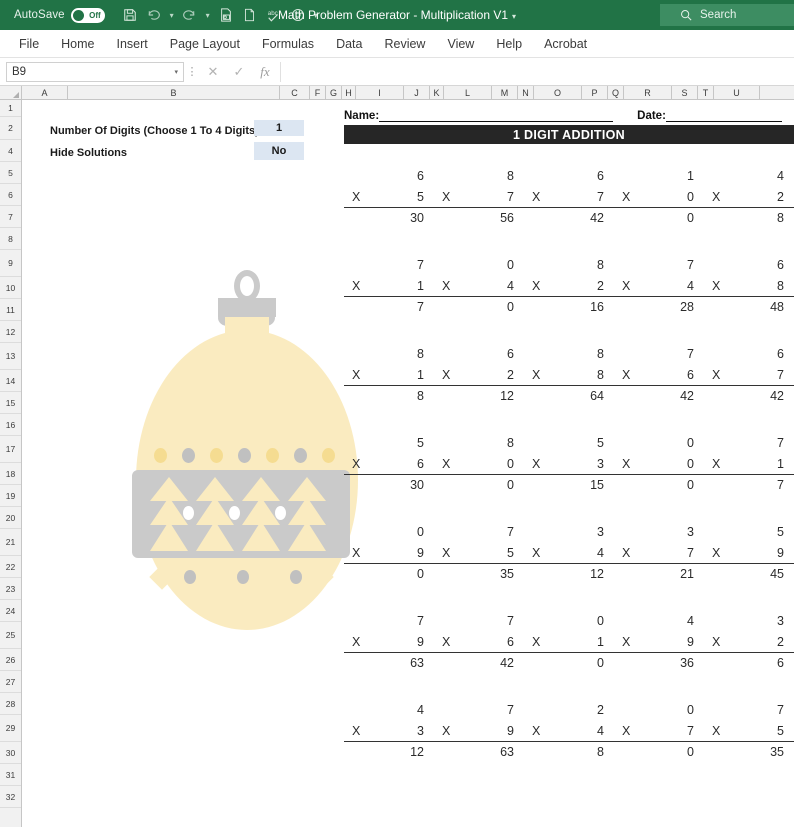 Image resolution: width=794 pixels, height=827 pixels. What do you see at coordinates (154, 15) in the screenshot?
I see `undo-icon` at bounding box center [154, 15].